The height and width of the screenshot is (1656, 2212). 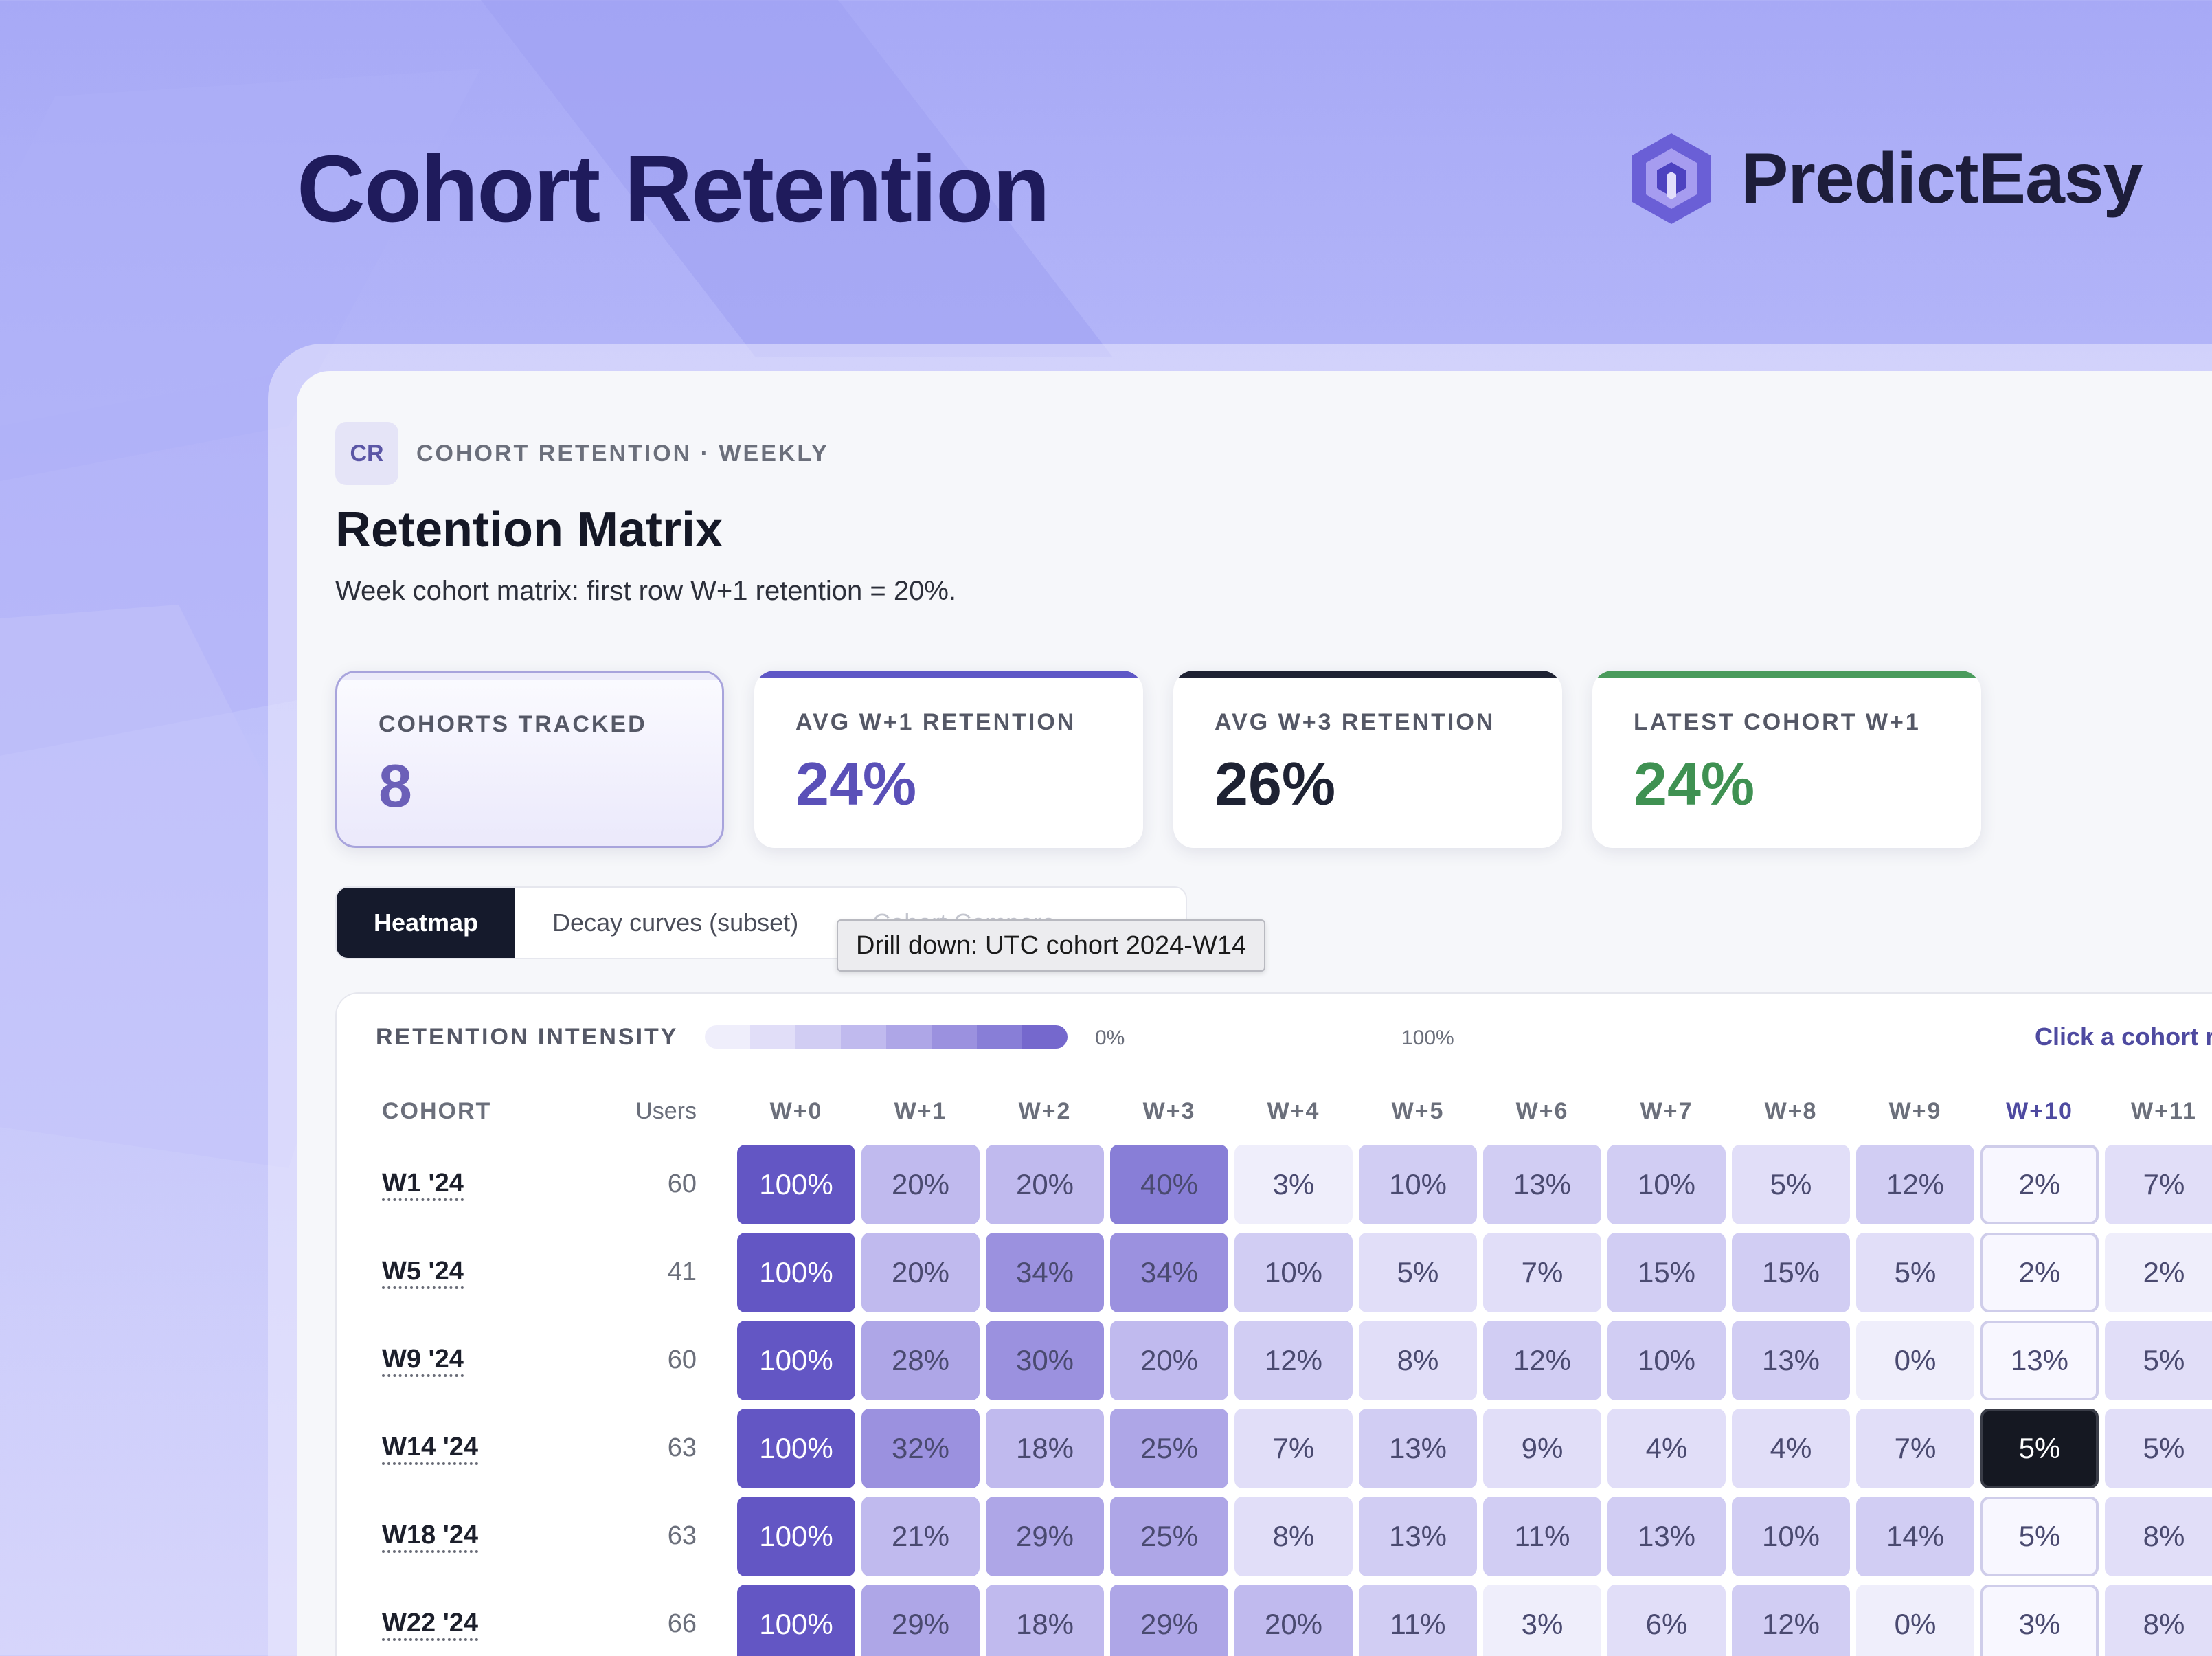 I want to click on retention-cell: 40%, so click(x=1169, y=1184).